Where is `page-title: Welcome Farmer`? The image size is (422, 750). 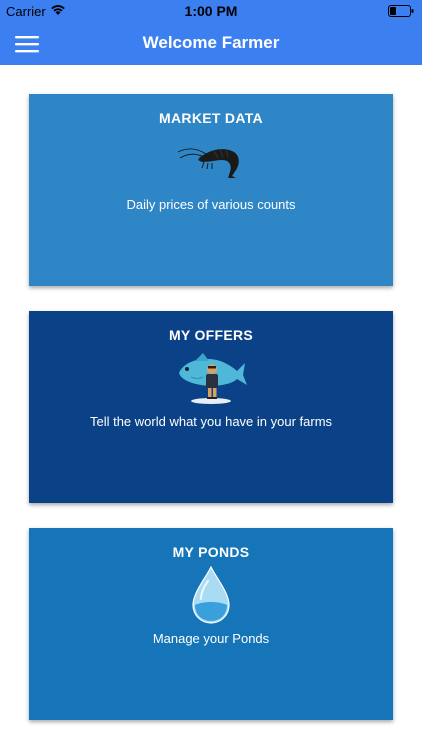 page-title: Welcome Farmer is located at coordinates (211, 42).